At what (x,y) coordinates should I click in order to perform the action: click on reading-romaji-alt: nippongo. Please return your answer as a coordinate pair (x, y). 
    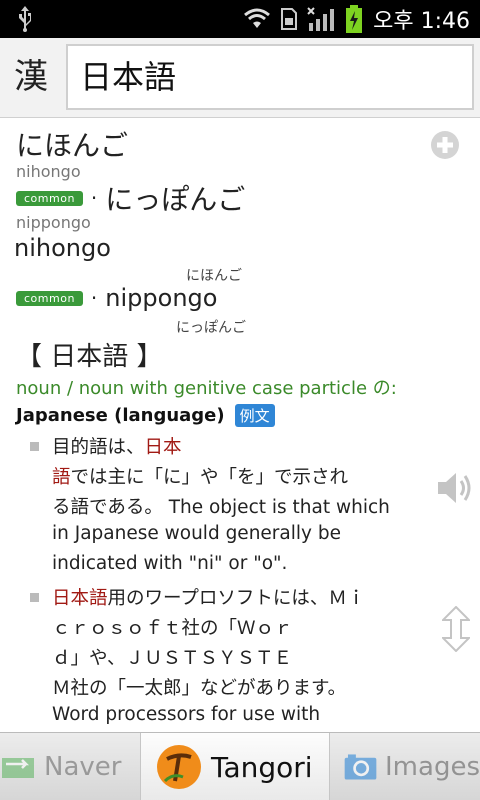
    Looking at the image, I should click on (53, 222).